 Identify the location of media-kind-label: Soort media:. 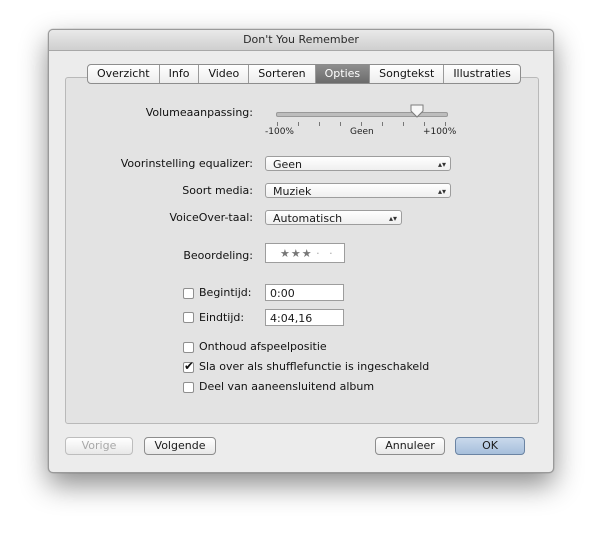
(217, 190).